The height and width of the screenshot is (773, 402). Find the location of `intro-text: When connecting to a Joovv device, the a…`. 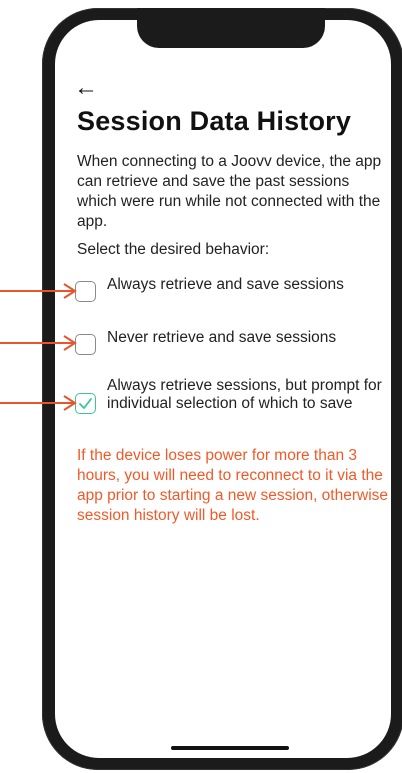

intro-text: When connecting to a Joovv device, the a… is located at coordinates (229, 191).